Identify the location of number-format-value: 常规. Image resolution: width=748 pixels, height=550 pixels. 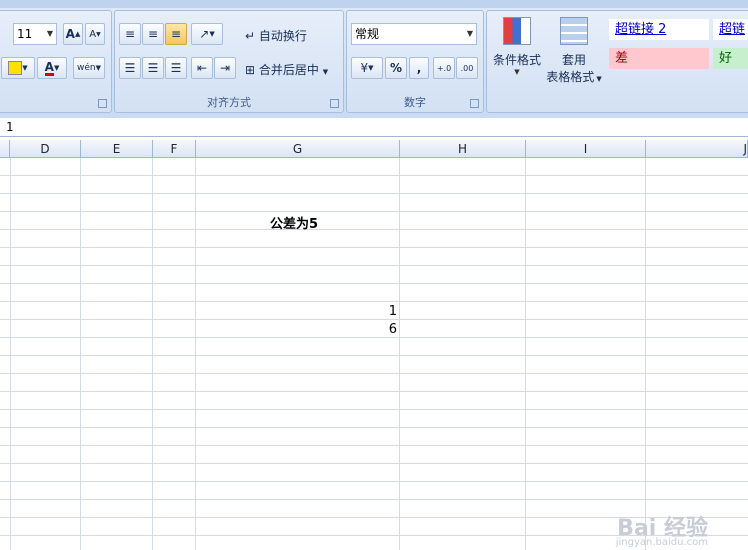
(367, 34).